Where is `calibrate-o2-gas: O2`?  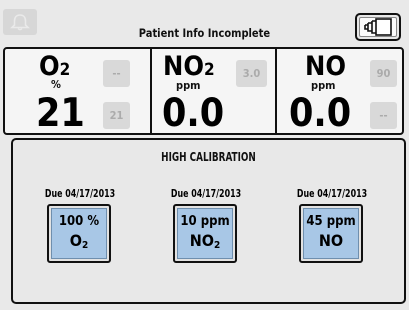 calibrate-o2-gas: O2 is located at coordinates (79, 240).